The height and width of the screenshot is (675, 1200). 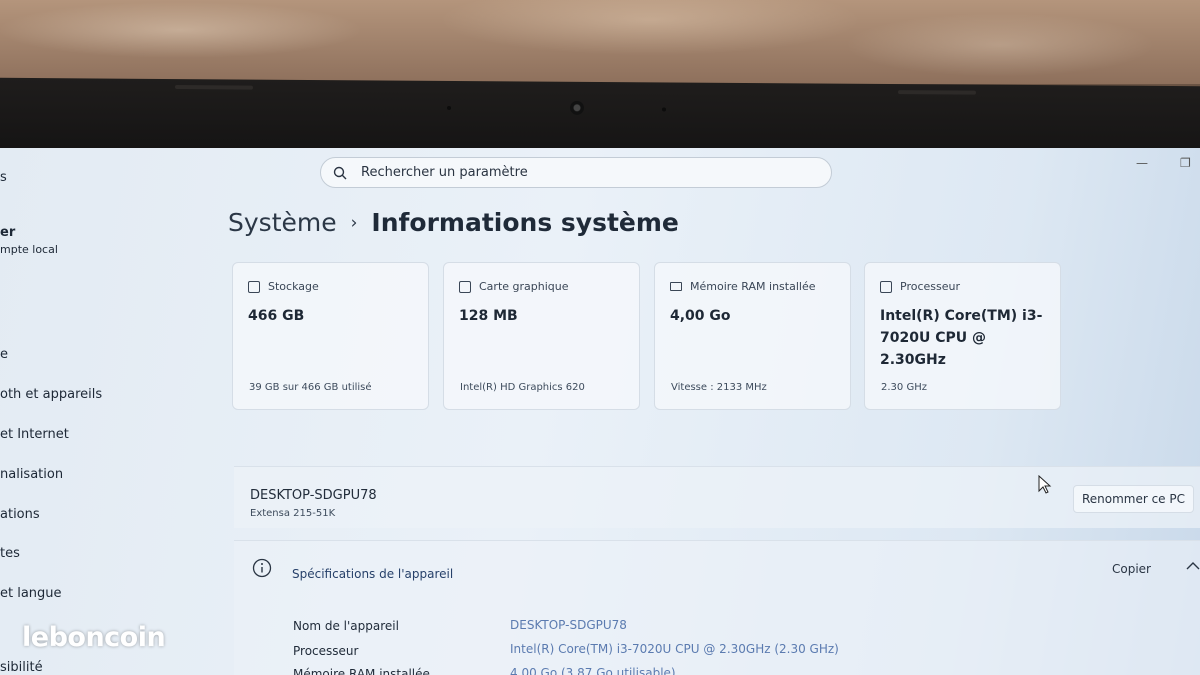 What do you see at coordinates (568, 625) in the screenshot?
I see `spec-value: DESKTOP-SDGPU78` at bounding box center [568, 625].